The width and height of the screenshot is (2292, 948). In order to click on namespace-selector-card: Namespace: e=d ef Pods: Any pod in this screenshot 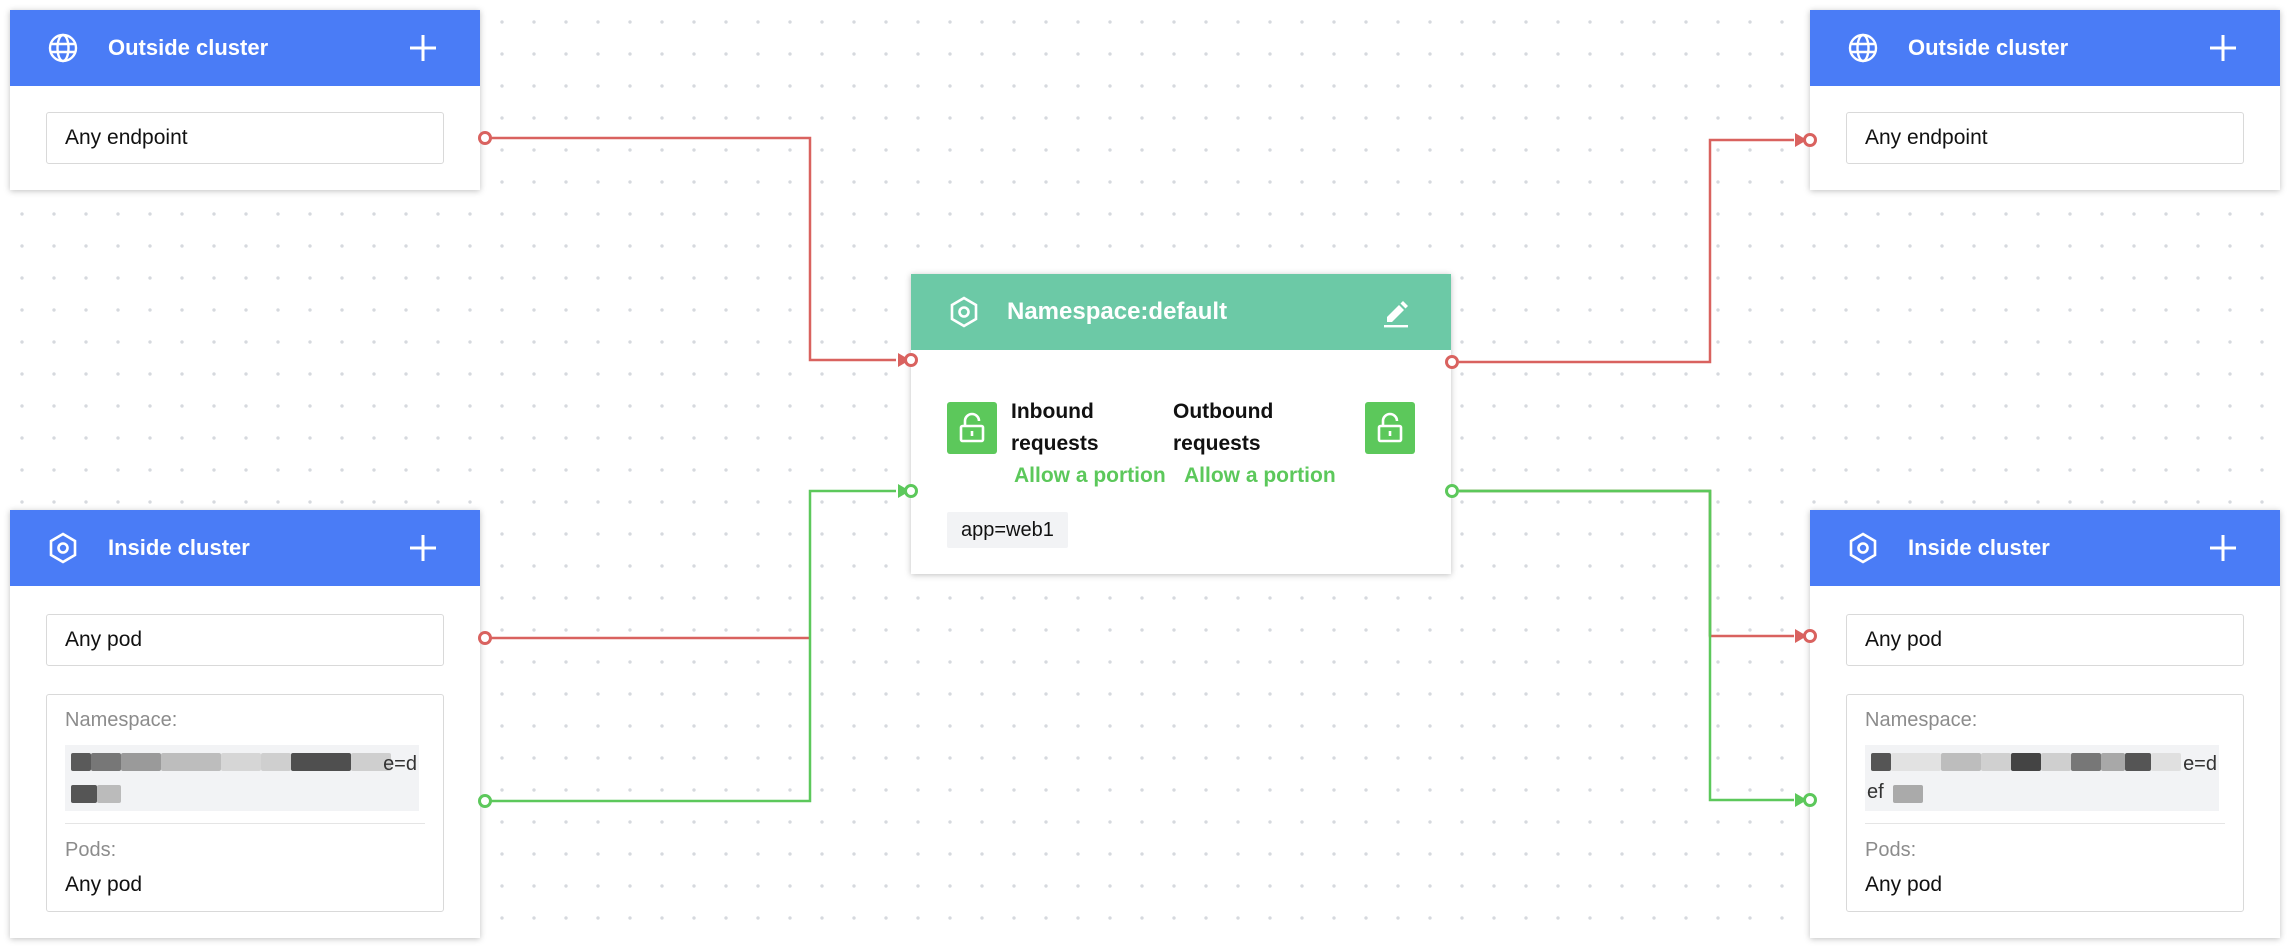, I will do `click(2045, 803)`.